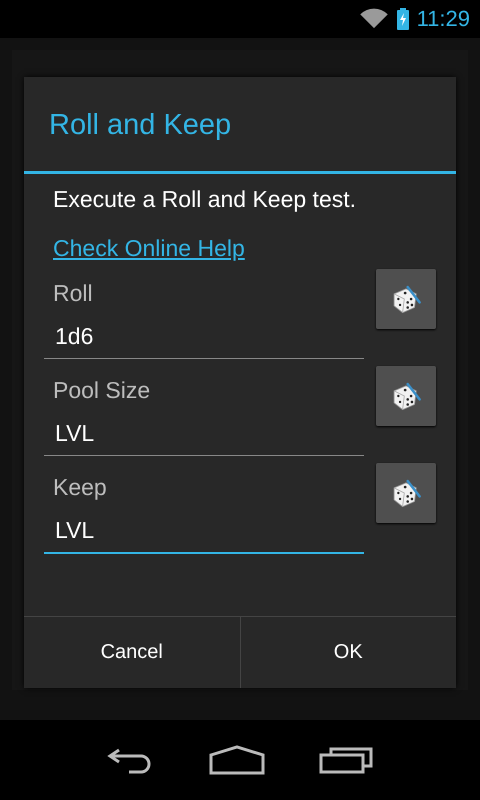 The image size is (480, 800). I want to click on input-field: 1d6, so click(204, 339).